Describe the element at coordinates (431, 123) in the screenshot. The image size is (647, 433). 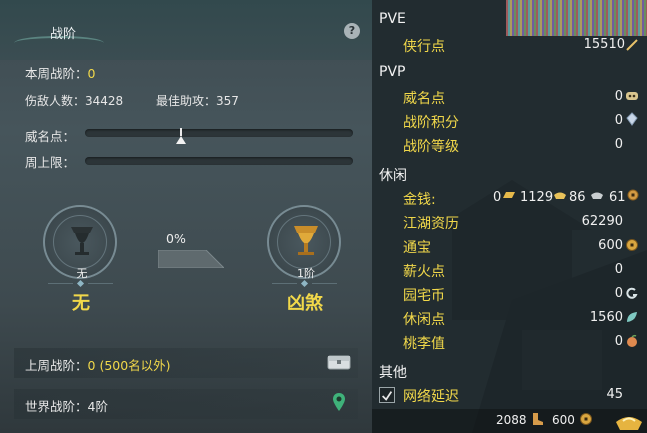
I see `rank-score-label: 战阶积分` at that location.